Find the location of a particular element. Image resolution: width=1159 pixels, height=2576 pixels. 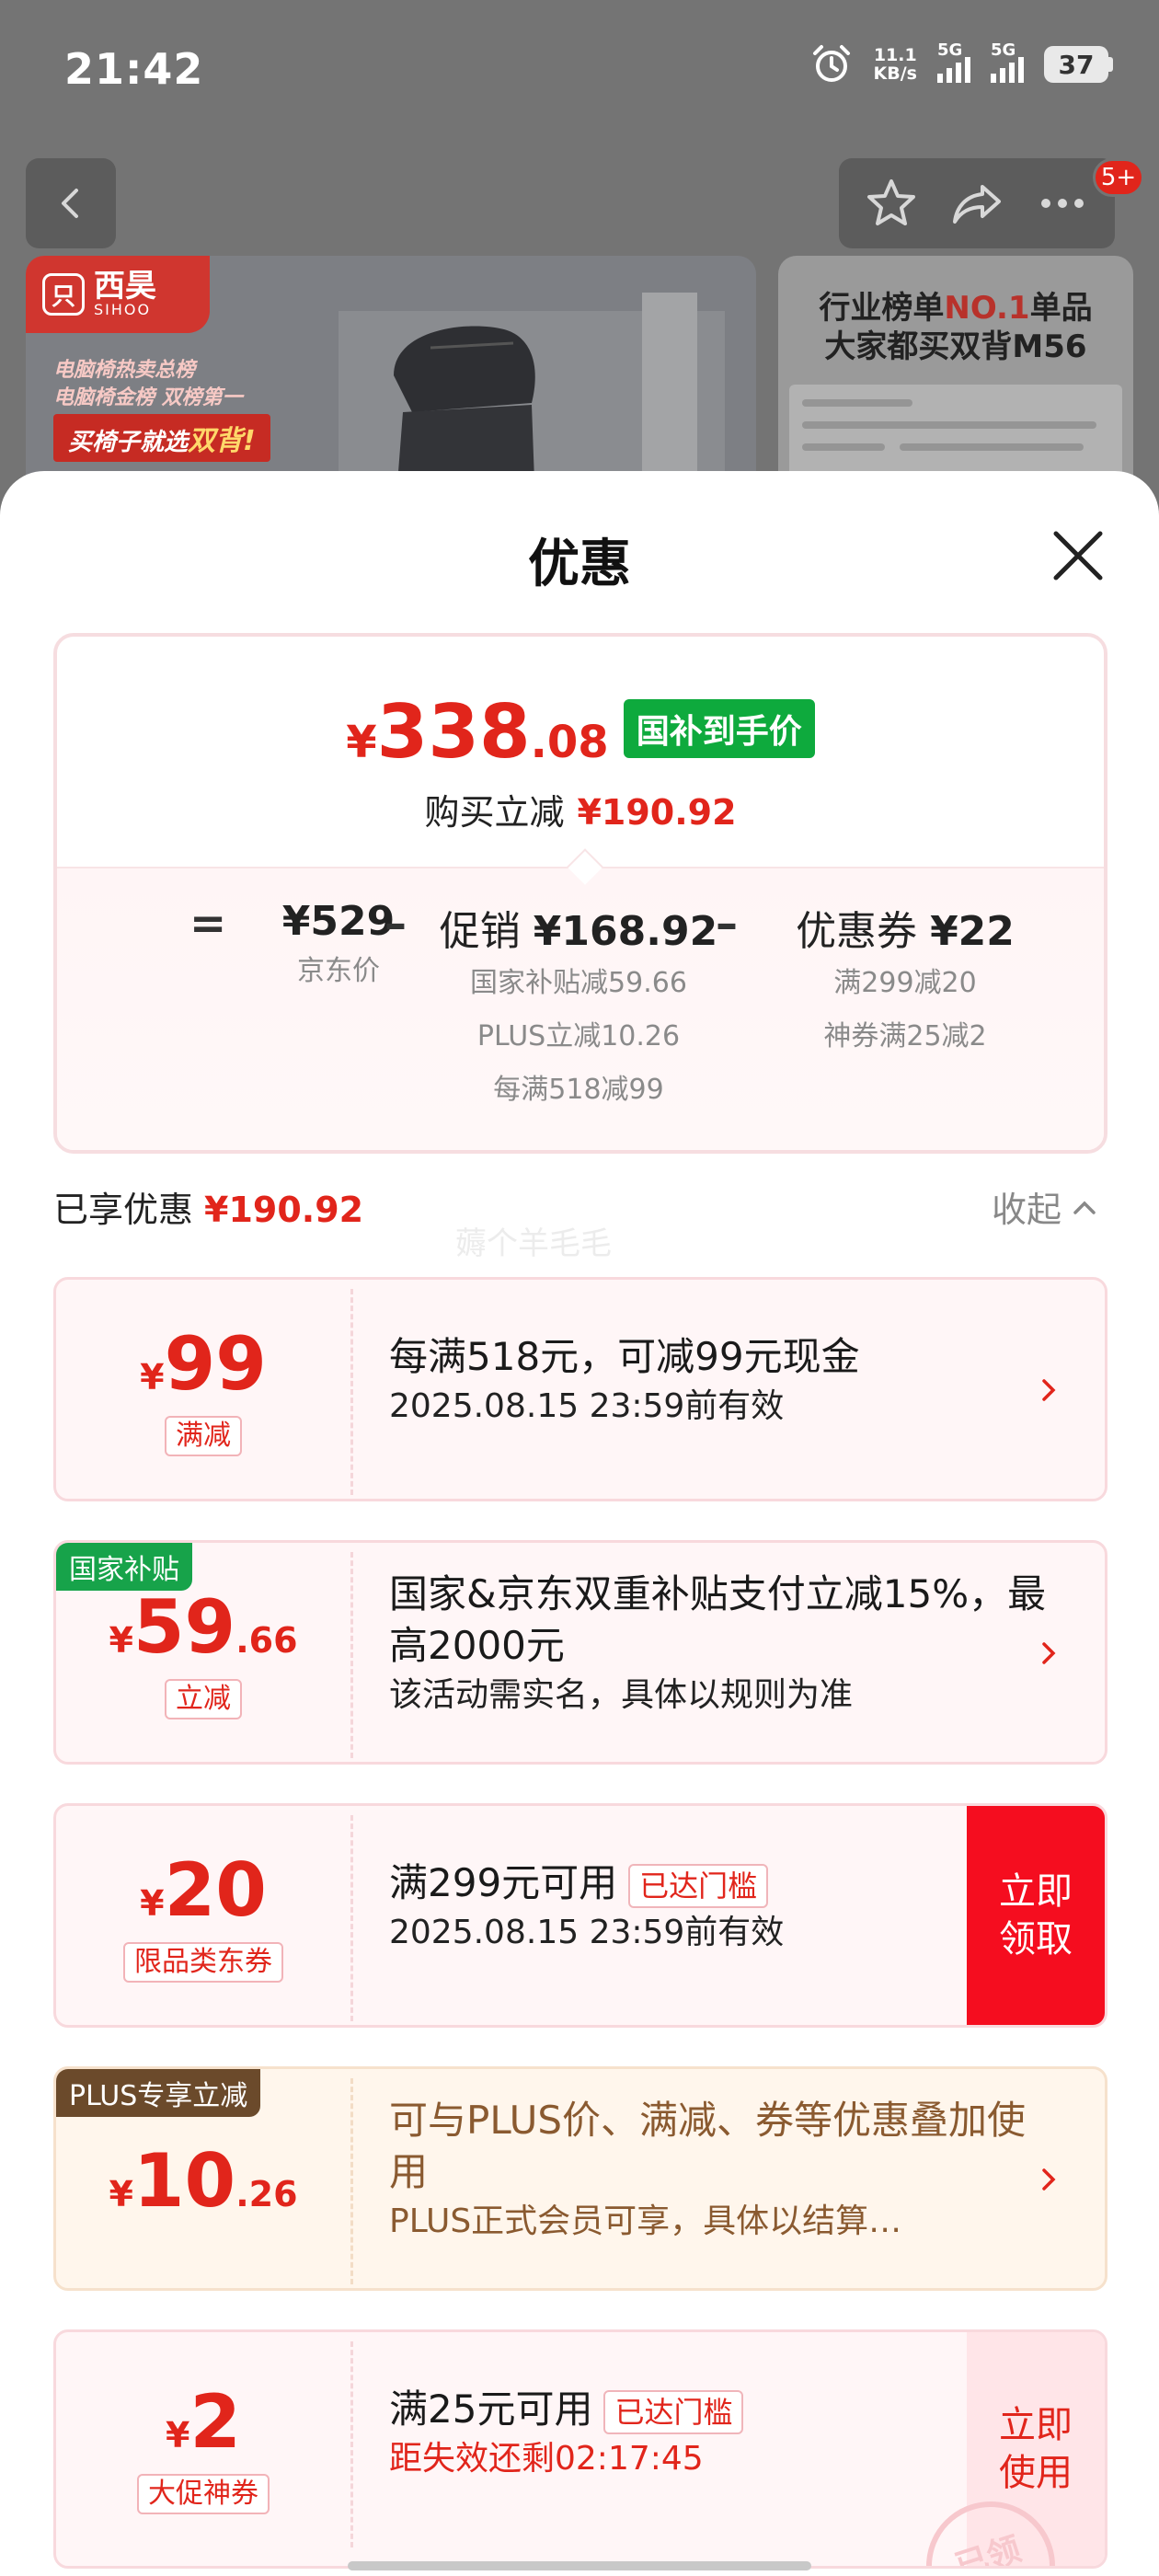

purchase-reduction: 购买立减 ¥190.92 is located at coordinates (580, 809).